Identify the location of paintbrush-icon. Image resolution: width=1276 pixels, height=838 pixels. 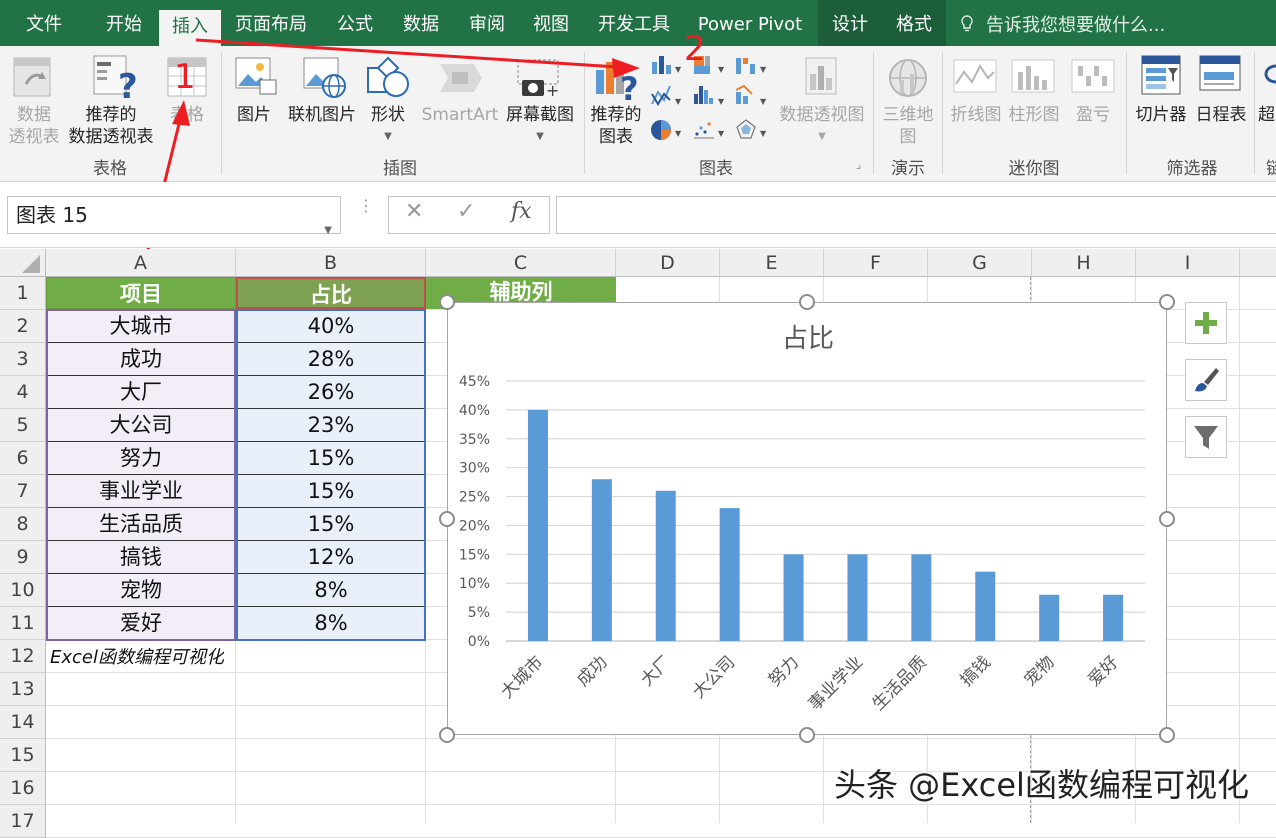
(1207, 380).